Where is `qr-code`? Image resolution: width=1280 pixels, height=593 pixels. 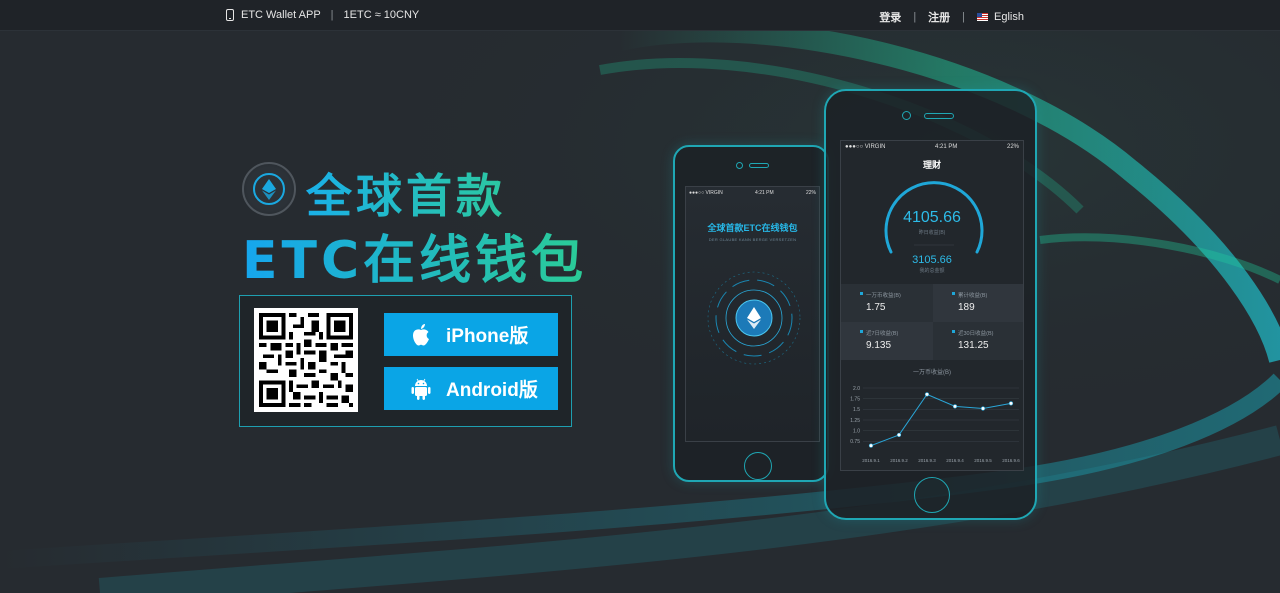 qr-code is located at coordinates (306, 360).